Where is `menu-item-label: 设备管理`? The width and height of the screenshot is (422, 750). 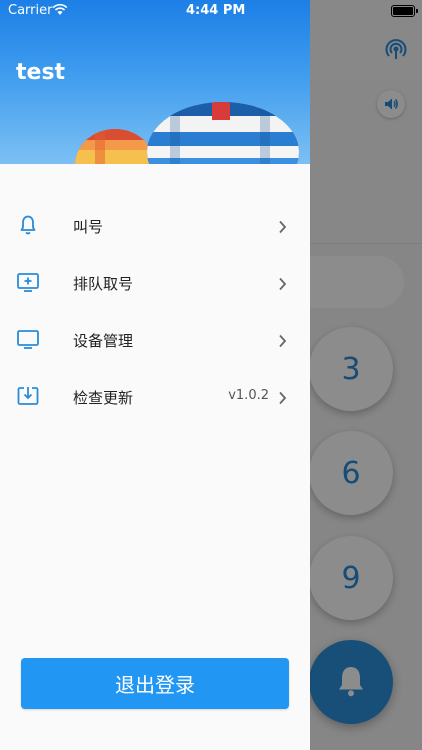 menu-item-label: 设备管理 is located at coordinates (103, 341).